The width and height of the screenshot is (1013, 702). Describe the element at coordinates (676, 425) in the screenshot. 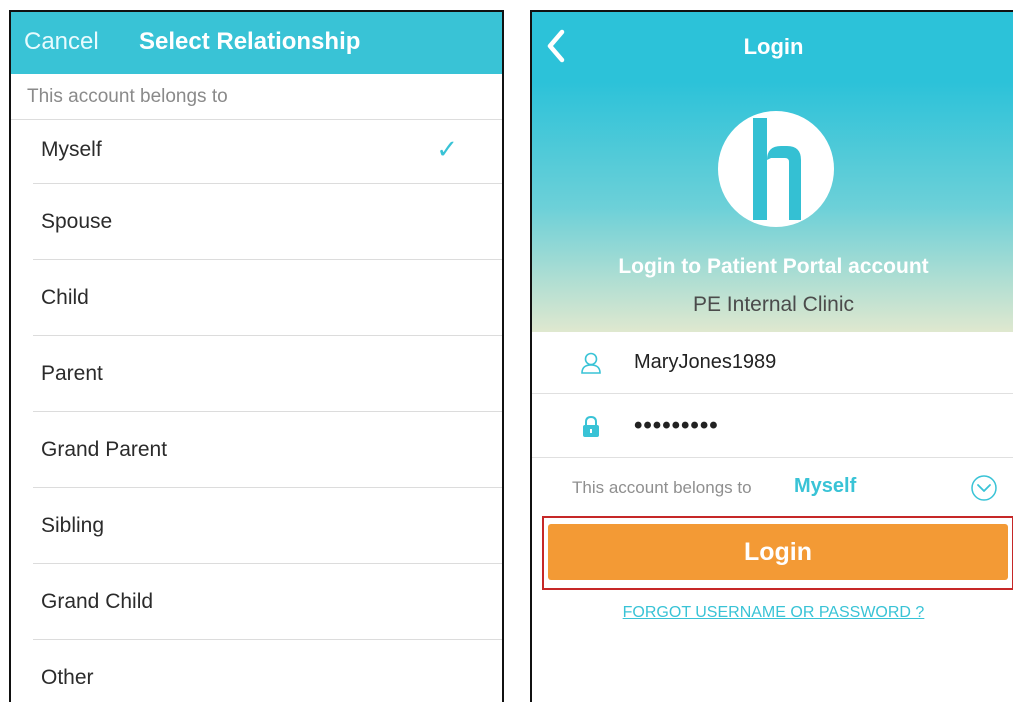

I see `password-value: •••••••••` at that location.